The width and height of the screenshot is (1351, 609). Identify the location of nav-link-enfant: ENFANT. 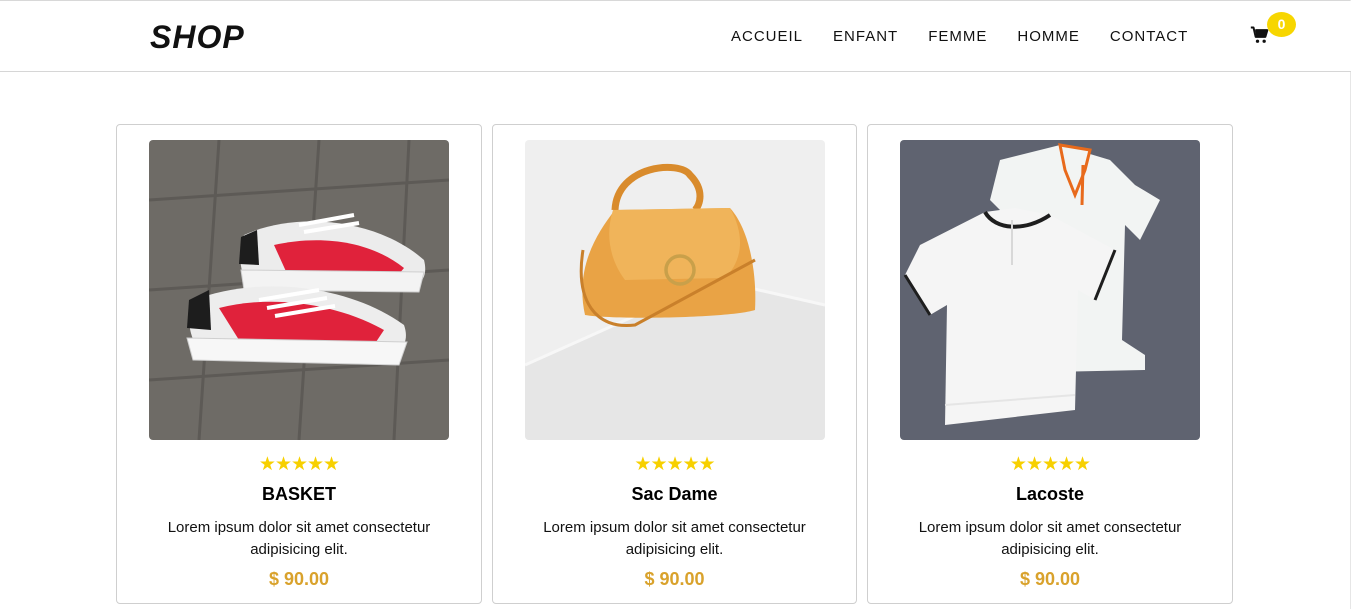
(865, 36).